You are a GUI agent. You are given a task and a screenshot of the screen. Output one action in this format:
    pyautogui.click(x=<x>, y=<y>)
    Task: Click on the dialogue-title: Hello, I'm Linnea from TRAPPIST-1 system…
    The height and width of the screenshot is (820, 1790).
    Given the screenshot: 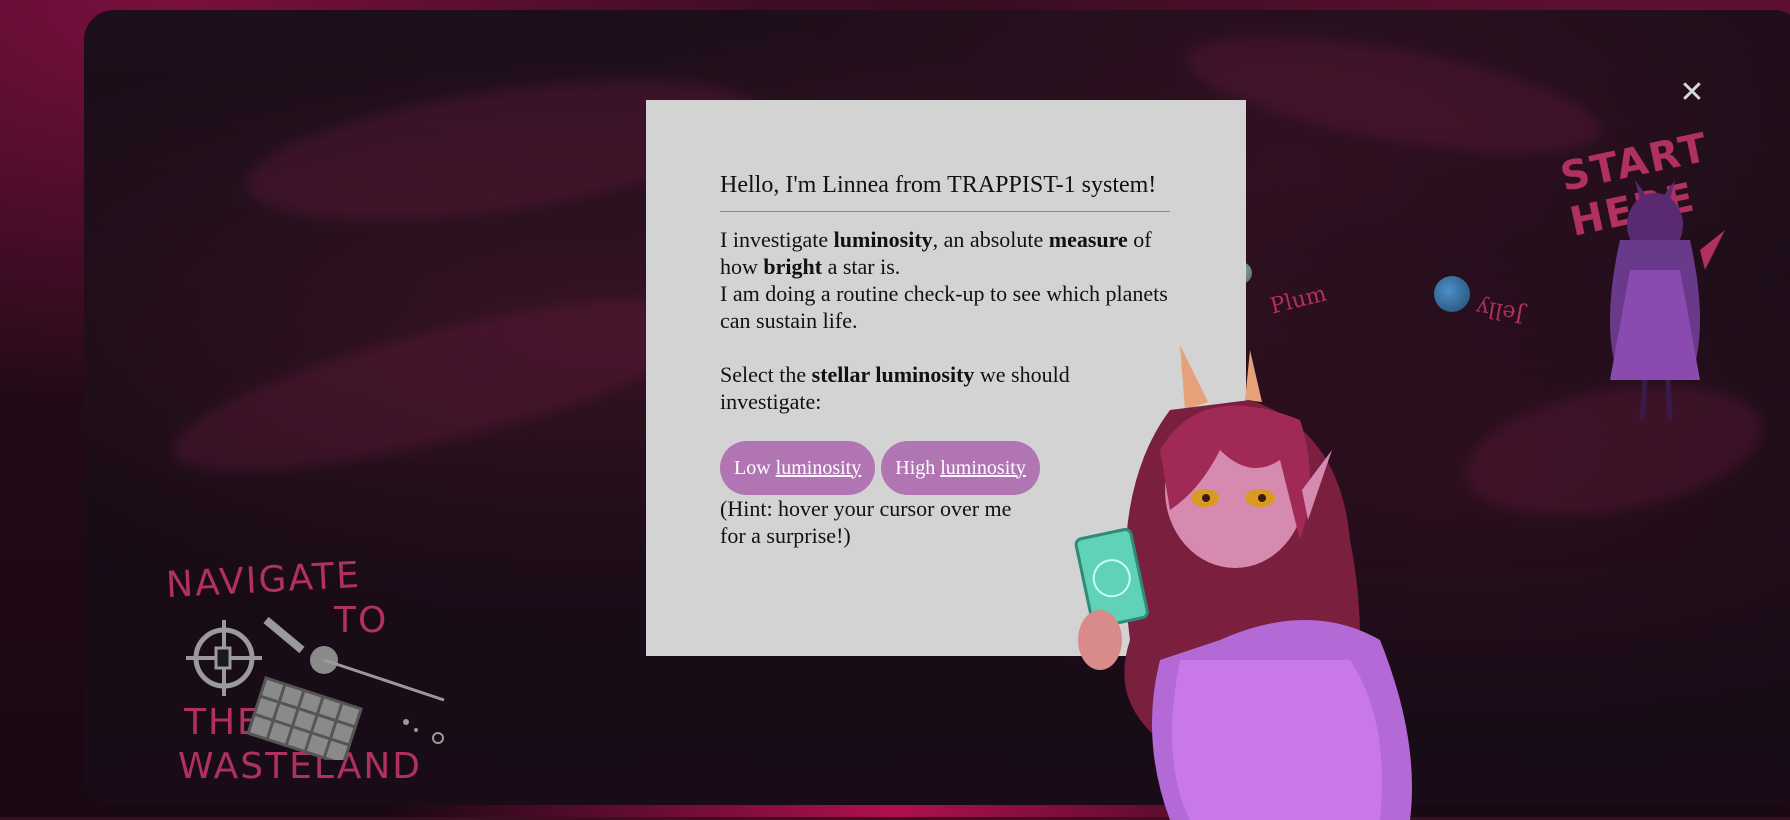 What is the action you would take?
    pyautogui.click(x=938, y=185)
    